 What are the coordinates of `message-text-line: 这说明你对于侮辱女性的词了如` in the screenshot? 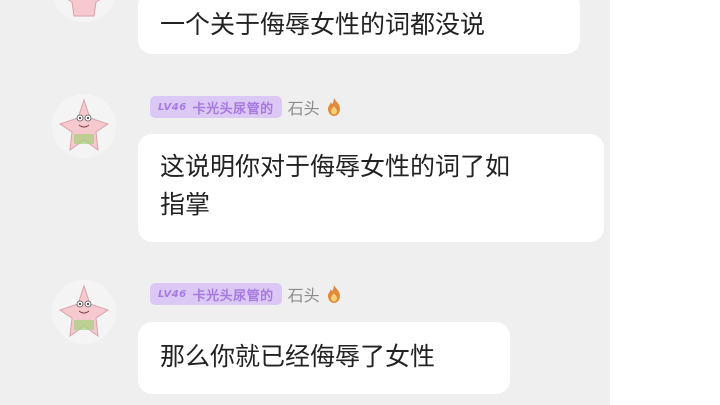 It's located at (335, 166).